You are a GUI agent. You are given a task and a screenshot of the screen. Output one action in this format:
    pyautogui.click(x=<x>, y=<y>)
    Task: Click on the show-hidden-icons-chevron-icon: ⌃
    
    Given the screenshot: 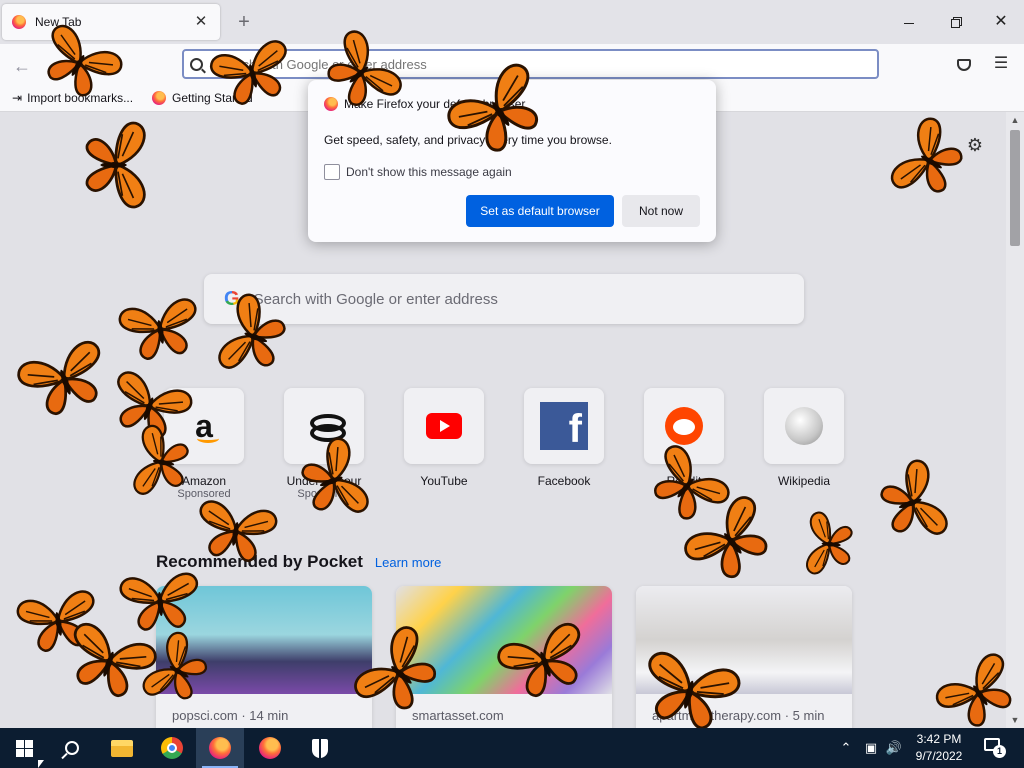 What is the action you would take?
    pyautogui.click(x=846, y=748)
    